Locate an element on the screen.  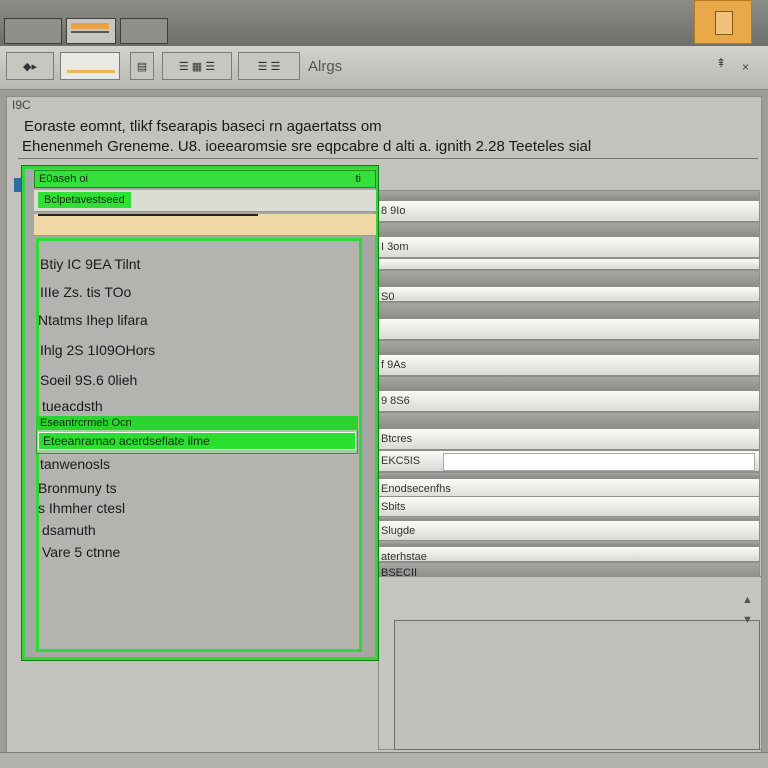
dialog-title: E0aseh oi is located at coordinates (63, 179).